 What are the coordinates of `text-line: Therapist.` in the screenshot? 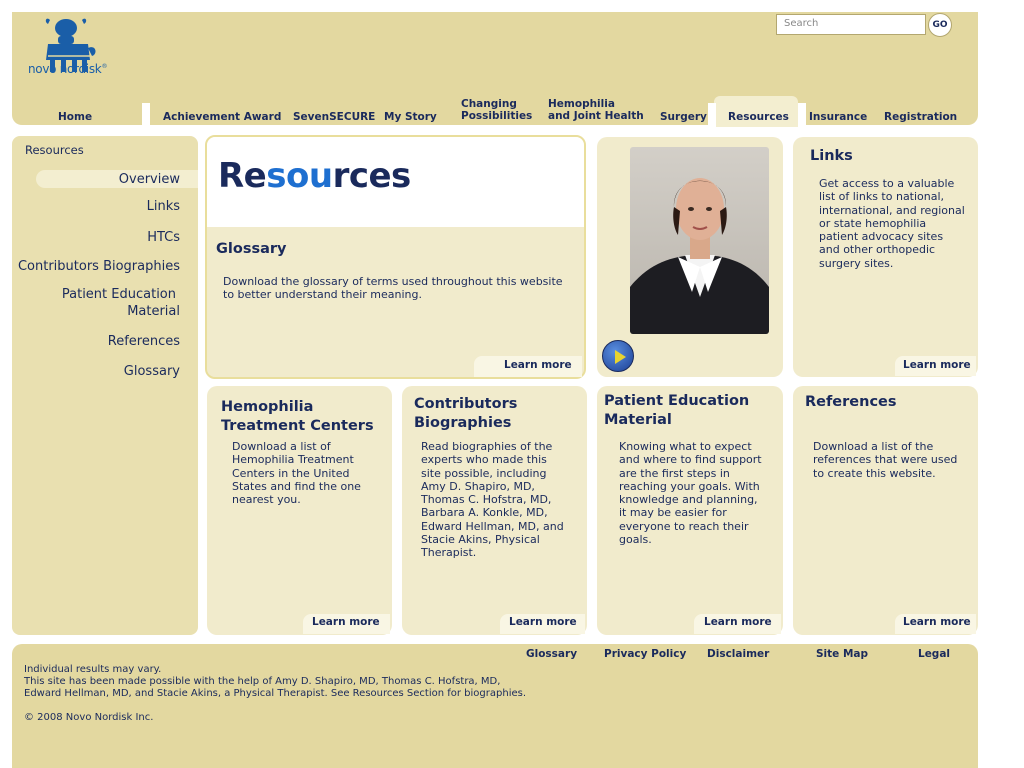 It's located at (449, 553).